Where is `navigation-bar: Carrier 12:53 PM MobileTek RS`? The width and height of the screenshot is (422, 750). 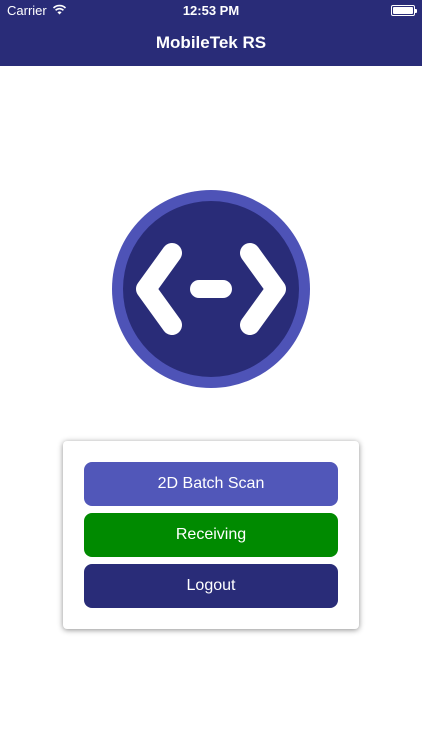
navigation-bar: Carrier 12:53 PM MobileTek RS is located at coordinates (211, 33).